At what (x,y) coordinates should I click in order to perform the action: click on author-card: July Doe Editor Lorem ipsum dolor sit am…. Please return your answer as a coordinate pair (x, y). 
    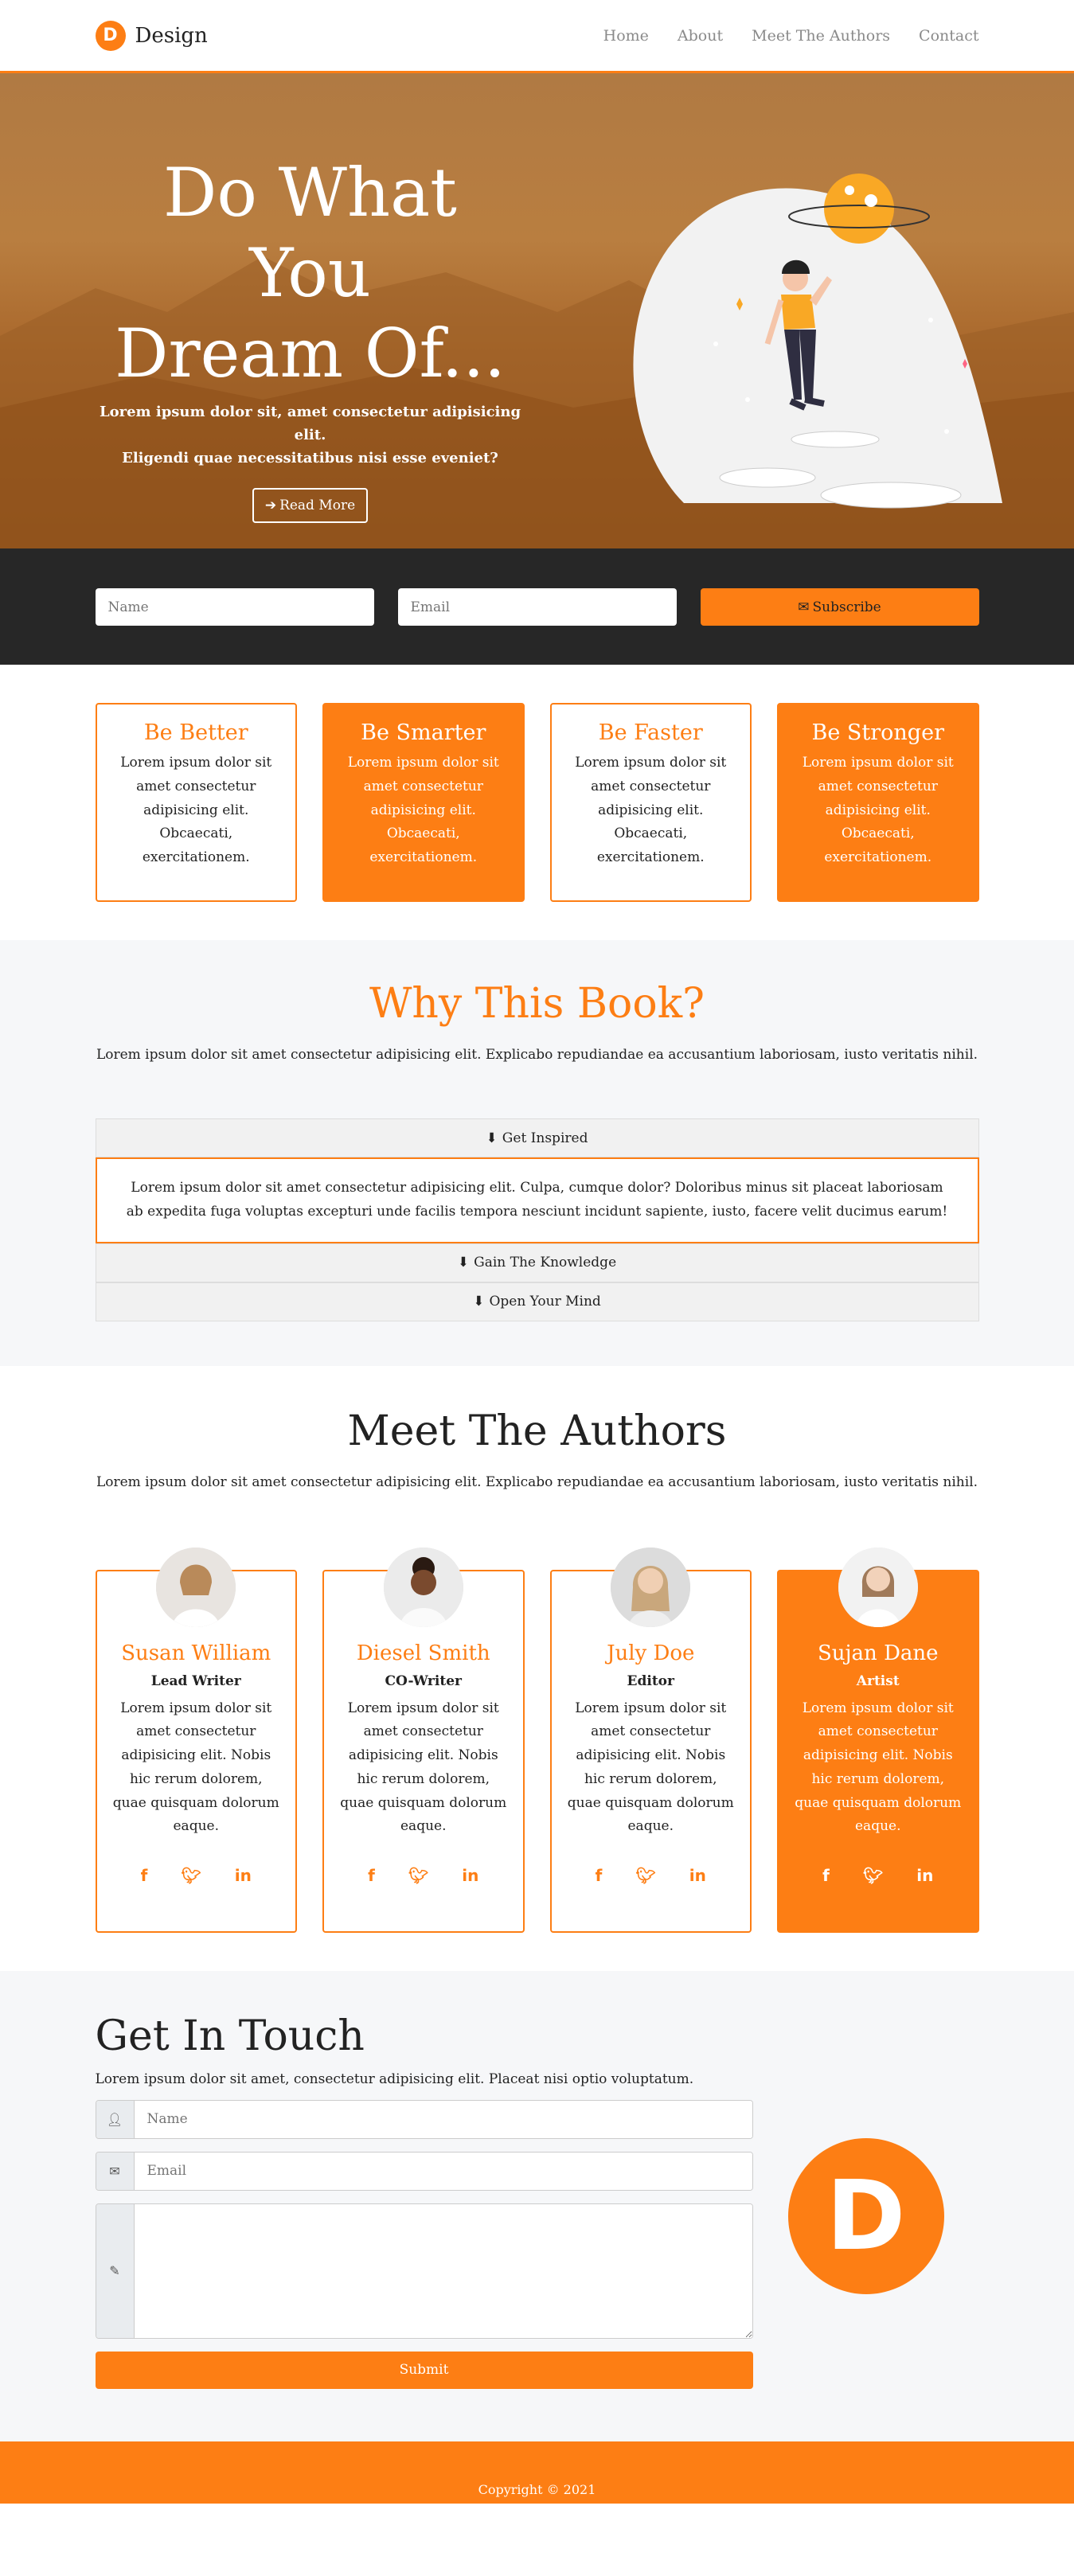
    Looking at the image, I should click on (650, 1740).